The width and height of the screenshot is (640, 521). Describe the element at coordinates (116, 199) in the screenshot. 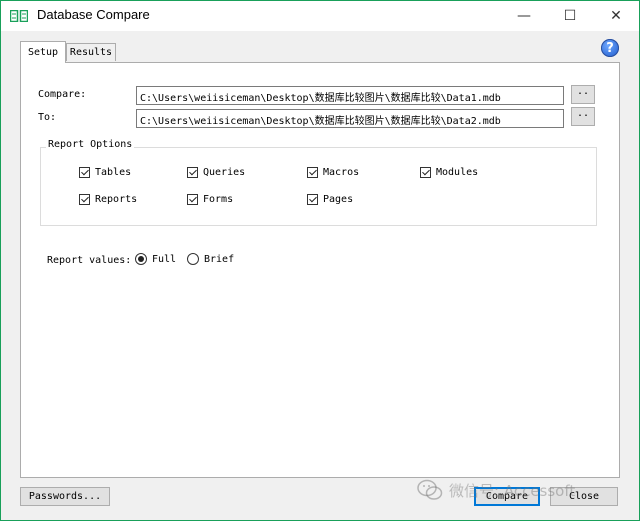

I see `checkbox-reports-label: Reports` at that location.